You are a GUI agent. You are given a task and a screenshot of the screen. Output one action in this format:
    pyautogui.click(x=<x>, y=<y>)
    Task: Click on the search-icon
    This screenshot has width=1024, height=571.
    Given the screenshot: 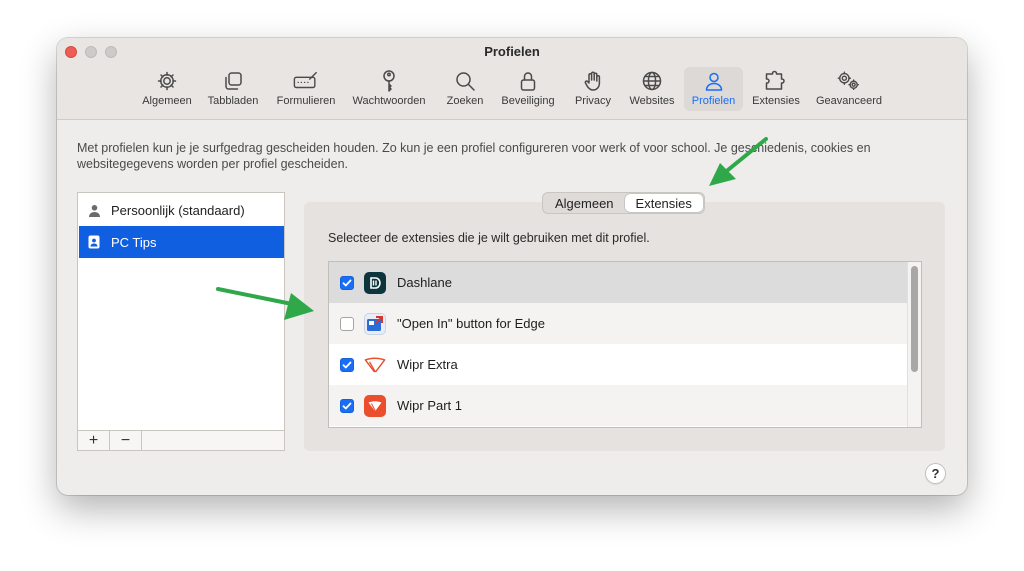 What is the action you would take?
    pyautogui.click(x=465, y=81)
    